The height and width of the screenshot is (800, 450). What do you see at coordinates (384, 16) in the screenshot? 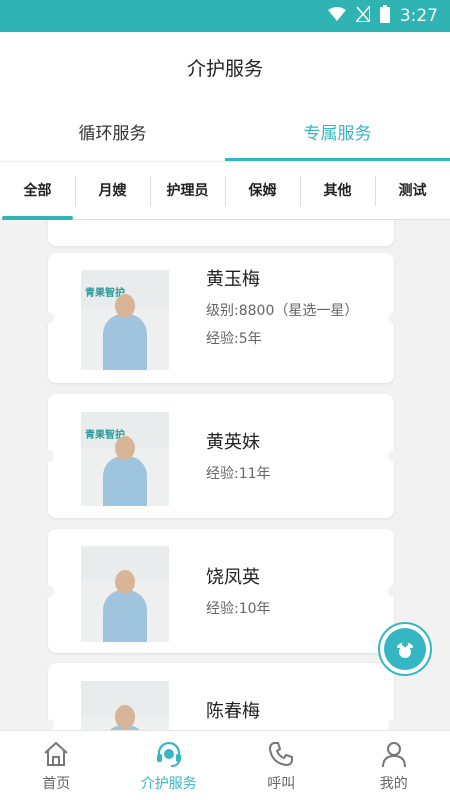
I see `battery-icon` at bounding box center [384, 16].